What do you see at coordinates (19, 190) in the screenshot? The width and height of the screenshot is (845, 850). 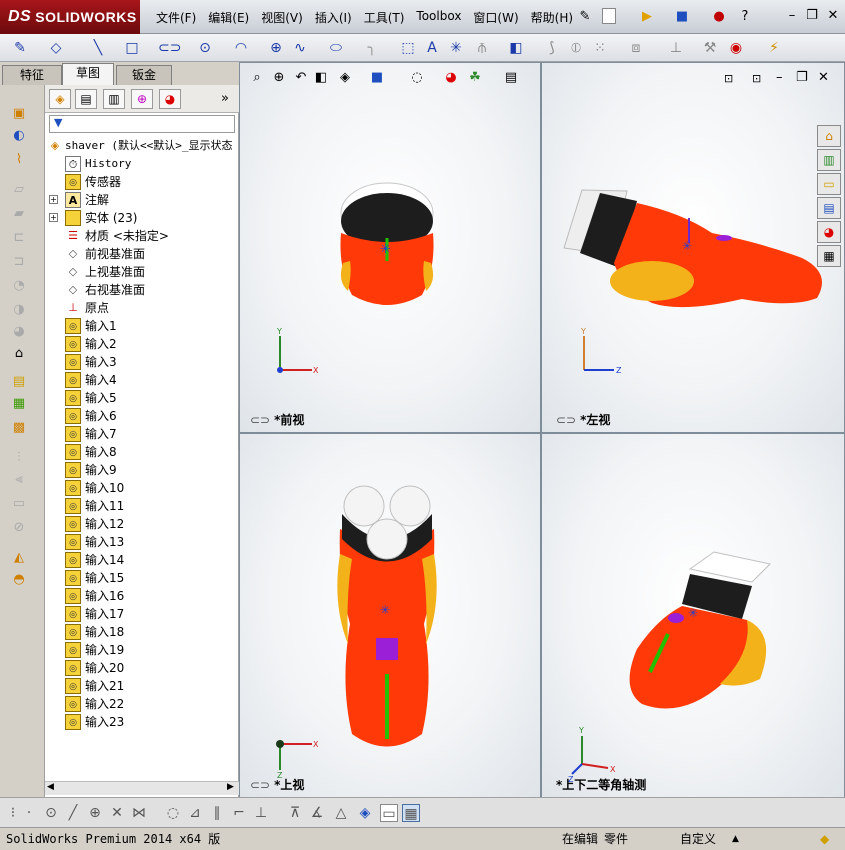 I see `loft-icon: ▱` at bounding box center [19, 190].